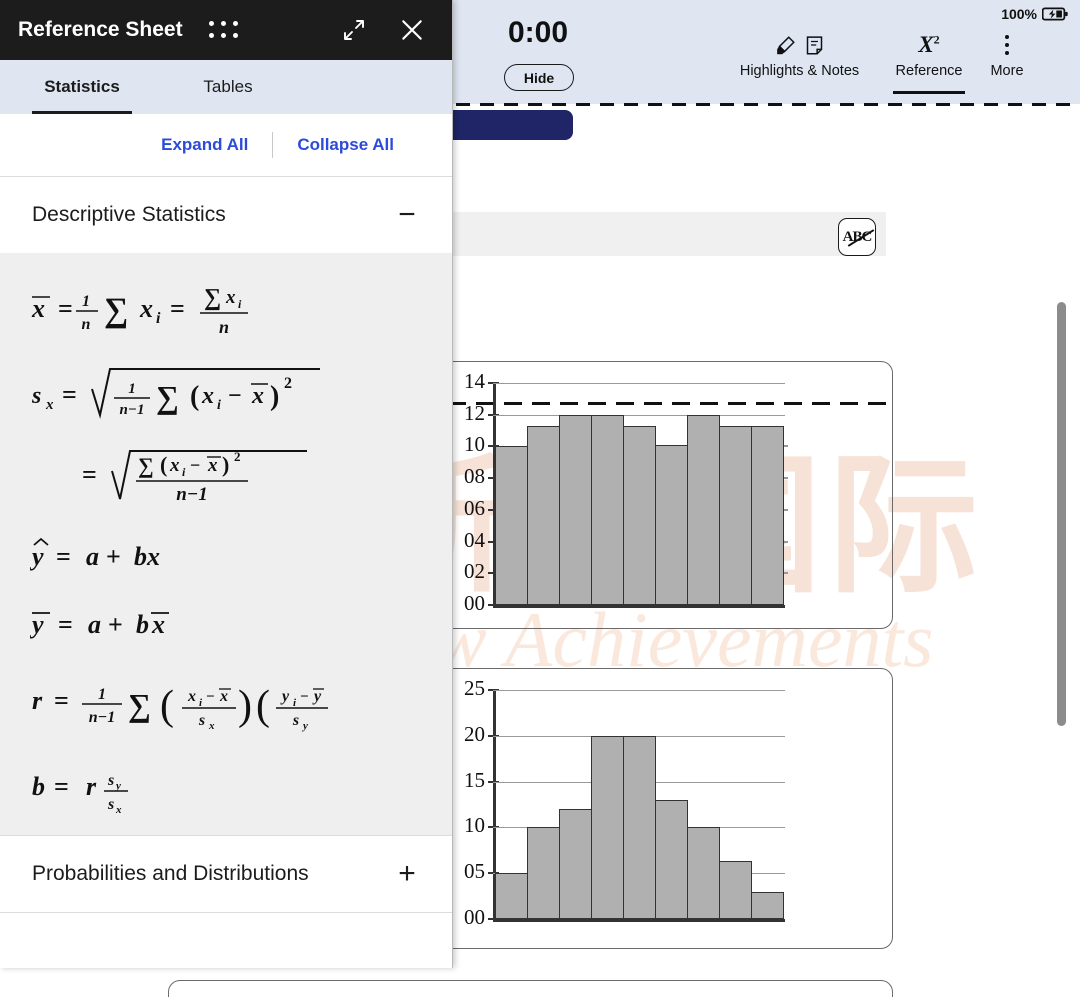 This screenshot has height=997, width=1080. What do you see at coordinates (1034, 14) in the screenshot?
I see `battery-status: 100%` at bounding box center [1034, 14].